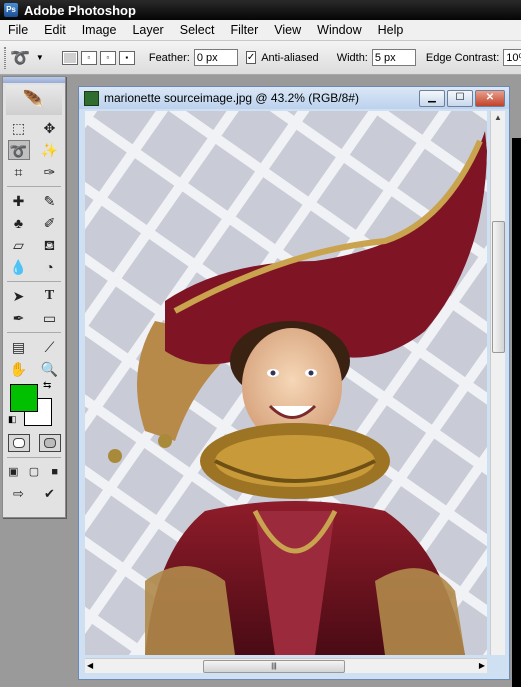 The width and height of the screenshot is (521, 687). I want to click on menu-edit: Edit, so click(55, 30).